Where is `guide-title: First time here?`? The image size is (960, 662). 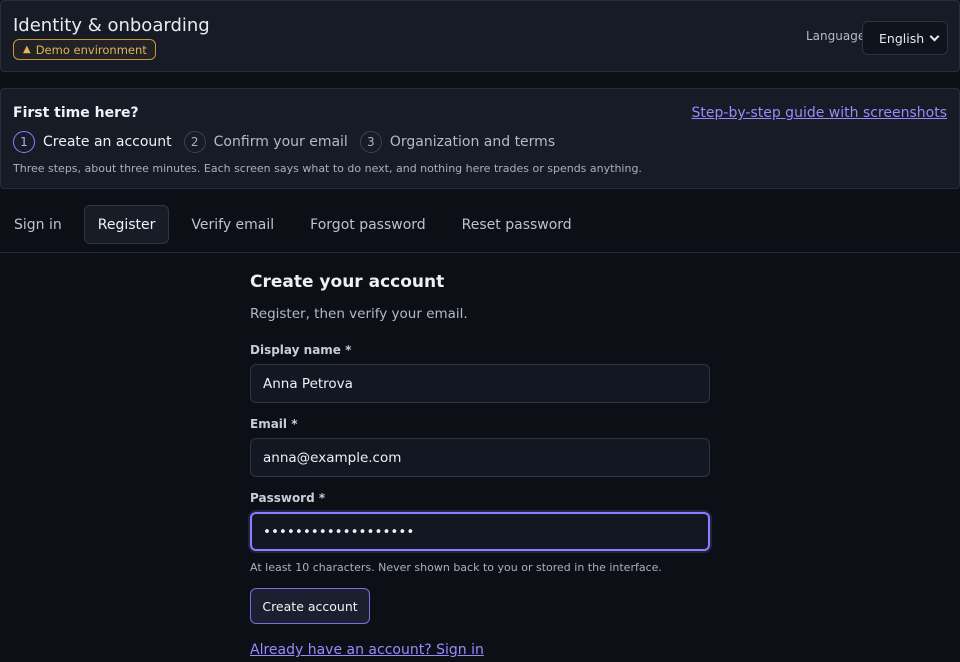 guide-title: First time here? is located at coordinates (76, 113).